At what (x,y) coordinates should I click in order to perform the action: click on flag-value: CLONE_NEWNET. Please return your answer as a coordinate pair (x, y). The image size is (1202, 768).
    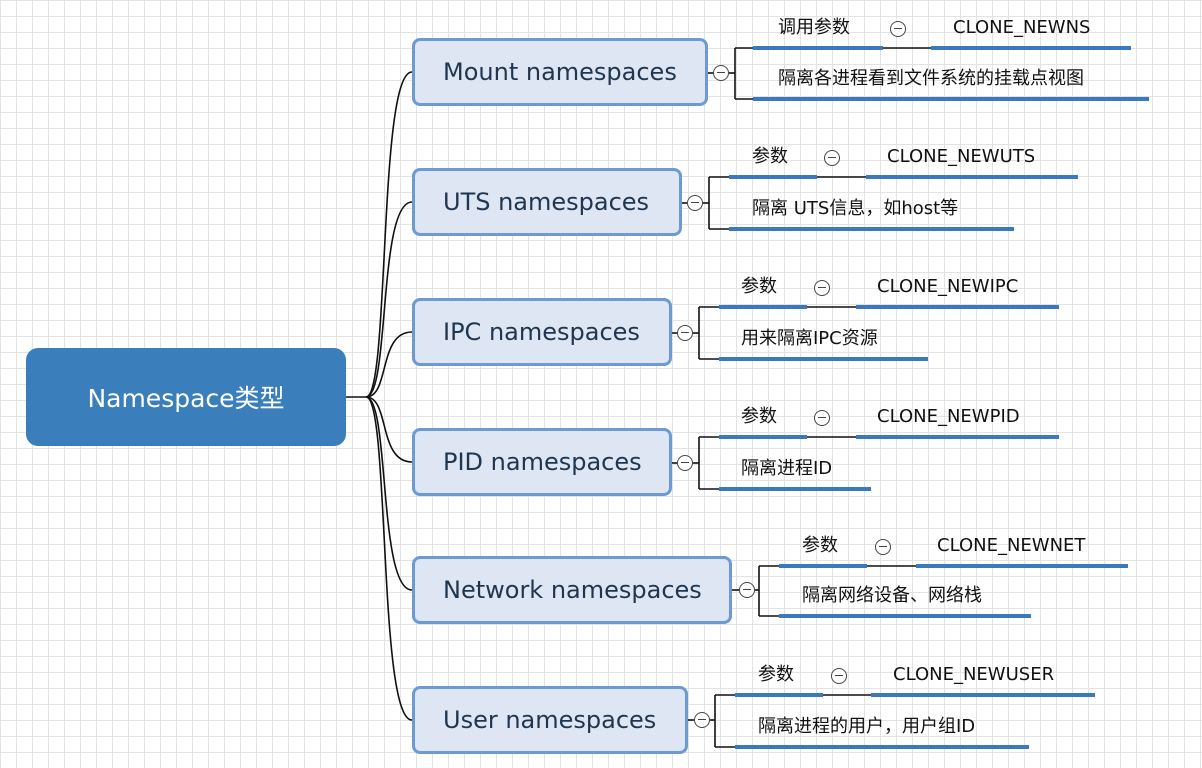
    Looking at the image, I should click on (1011, 545).